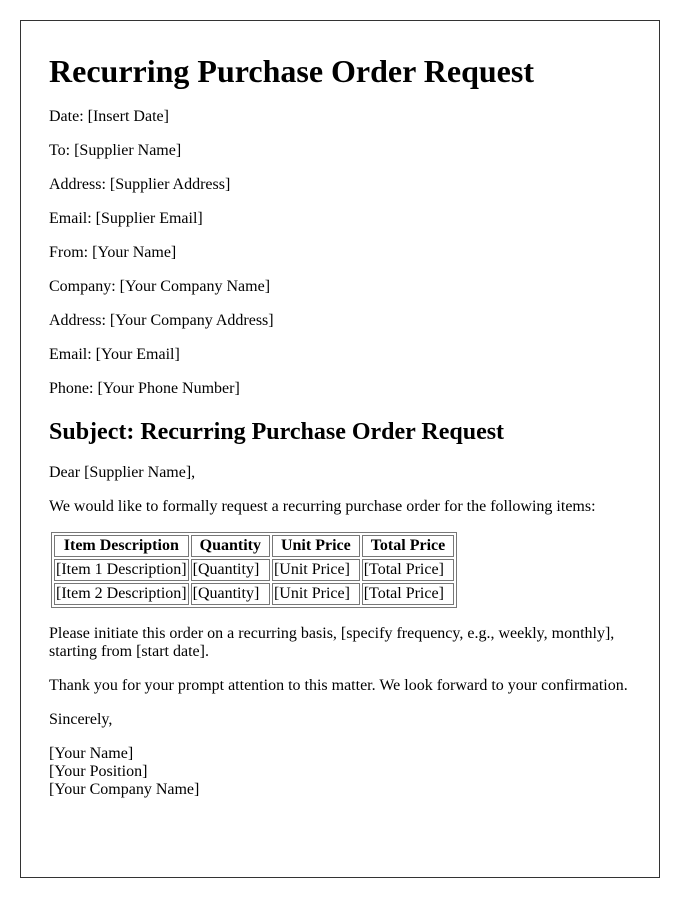 The image size is (700, 900). What do you see at coordinates (98, 771) in the screenshot?
I see `signature-position: [Your Position]` at bounding box center [98, 771].